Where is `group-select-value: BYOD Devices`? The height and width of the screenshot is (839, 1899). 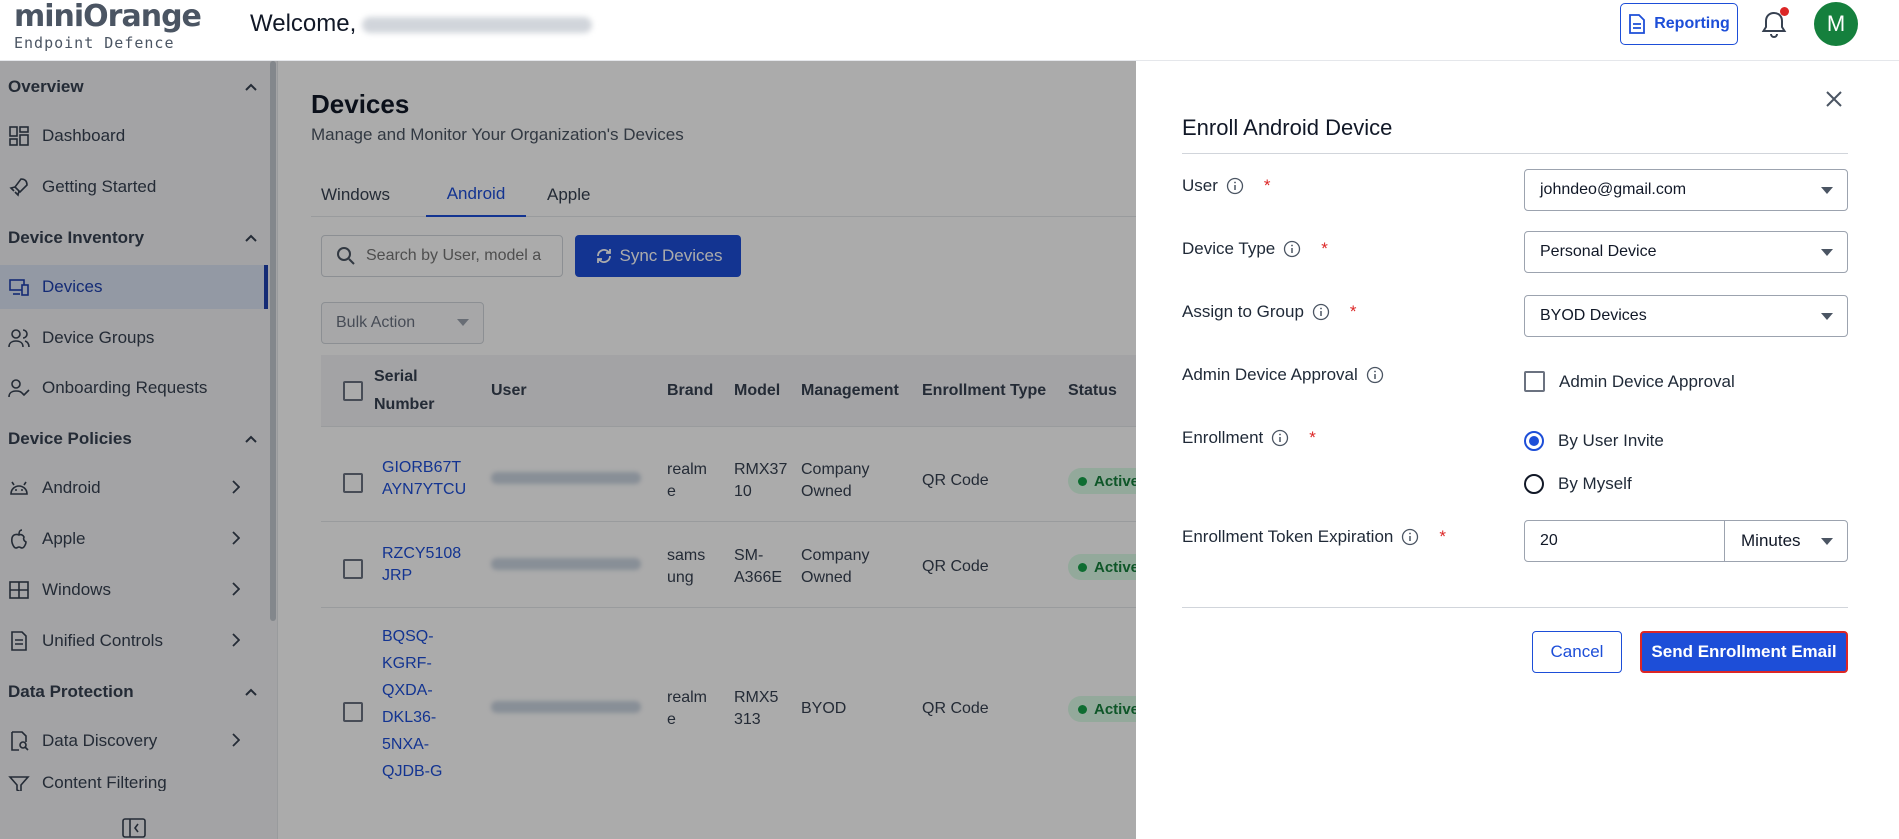
group-select-value: BYOD Devices is located at coordinates (1593, 315).